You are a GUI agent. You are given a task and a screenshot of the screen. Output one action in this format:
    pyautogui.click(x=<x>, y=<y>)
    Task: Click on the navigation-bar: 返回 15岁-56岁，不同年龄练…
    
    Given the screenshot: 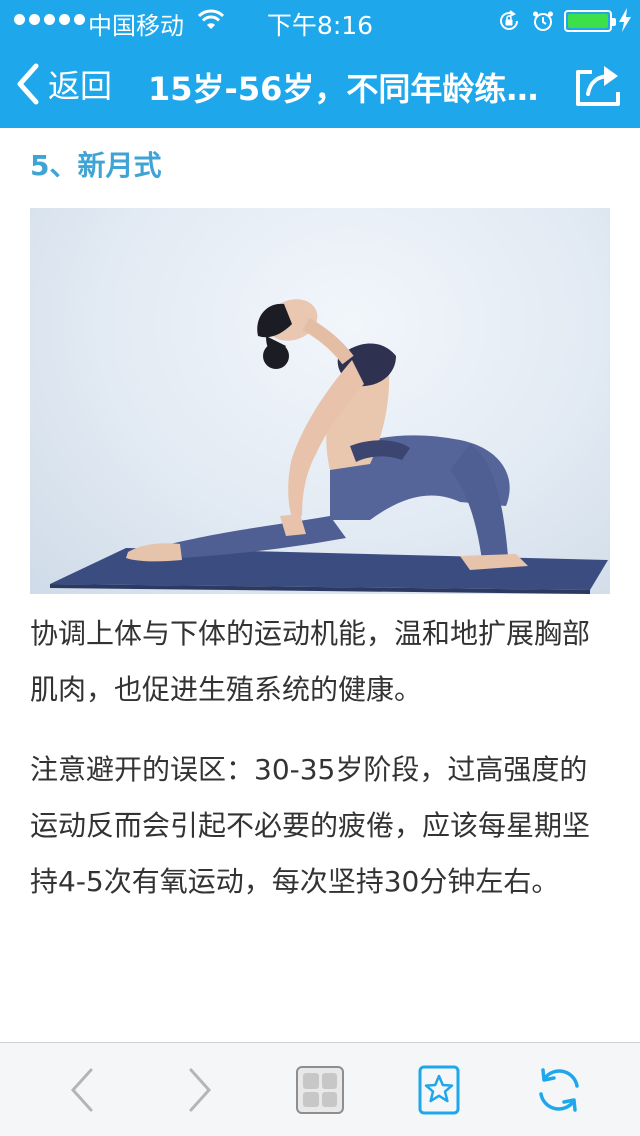 What is the action you would take?
    pyautogui.click(x=320, y=84)
    